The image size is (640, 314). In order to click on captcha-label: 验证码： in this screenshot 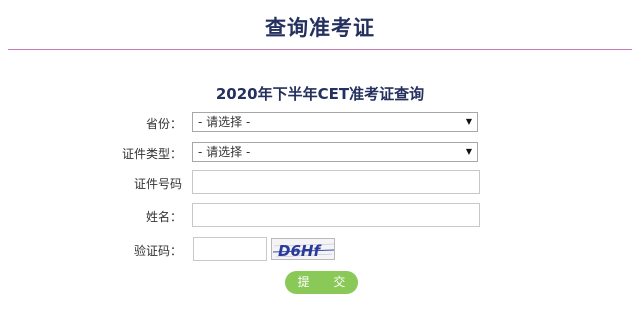, I will do `click(157, 251)`.